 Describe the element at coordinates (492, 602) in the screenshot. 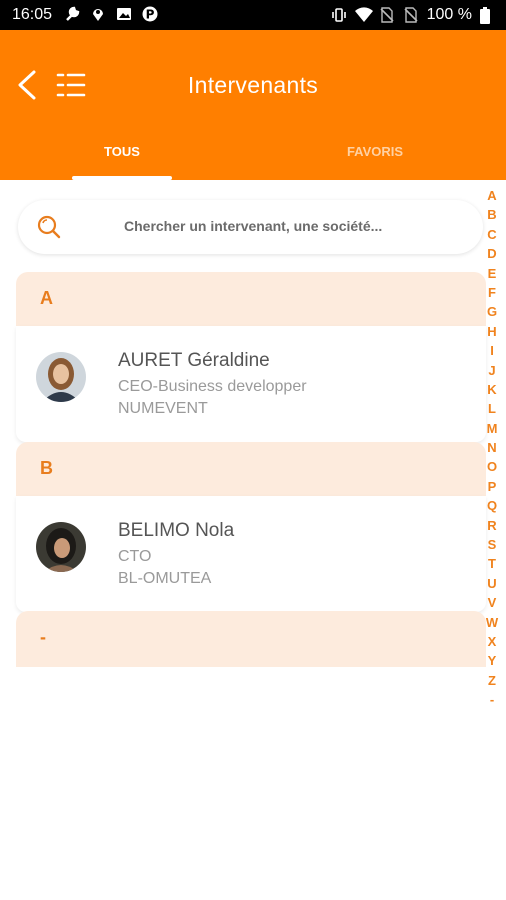

I see `alphabet-index-letter: V` at that location.